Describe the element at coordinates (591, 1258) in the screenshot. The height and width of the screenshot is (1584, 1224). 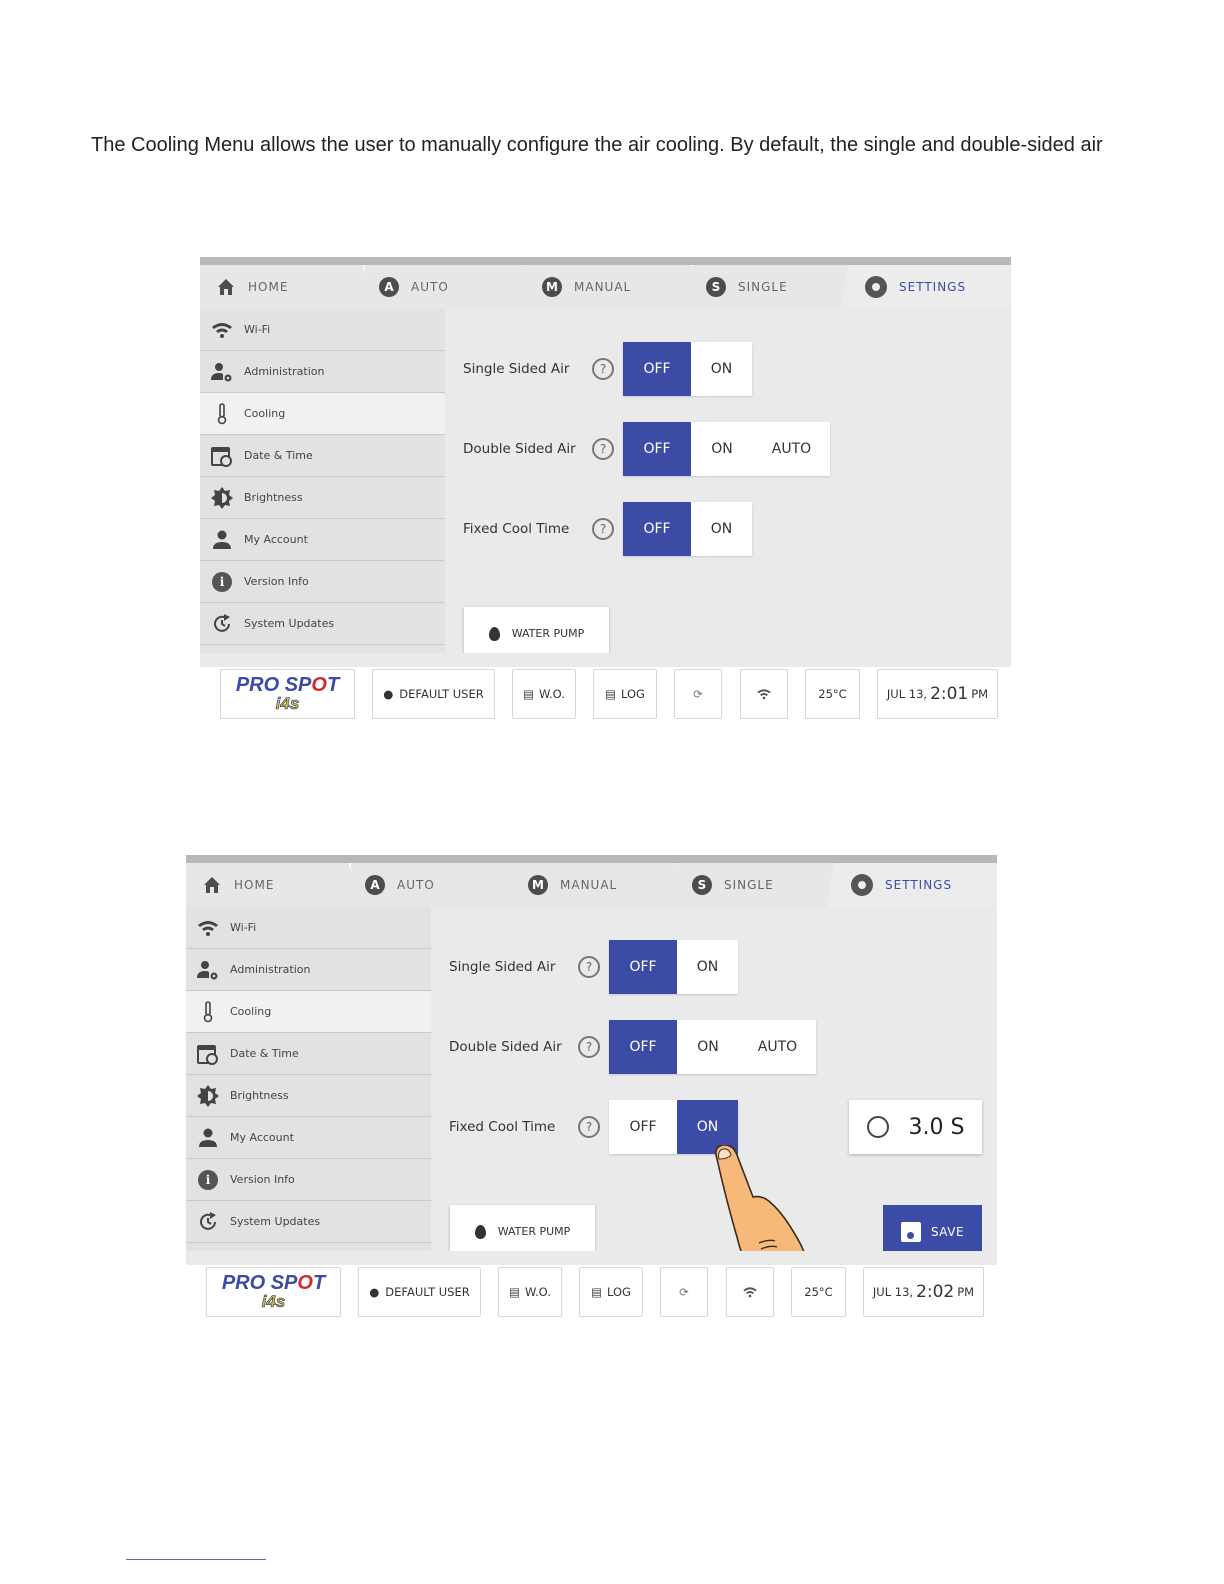
I see `status-bar-band` at that location.